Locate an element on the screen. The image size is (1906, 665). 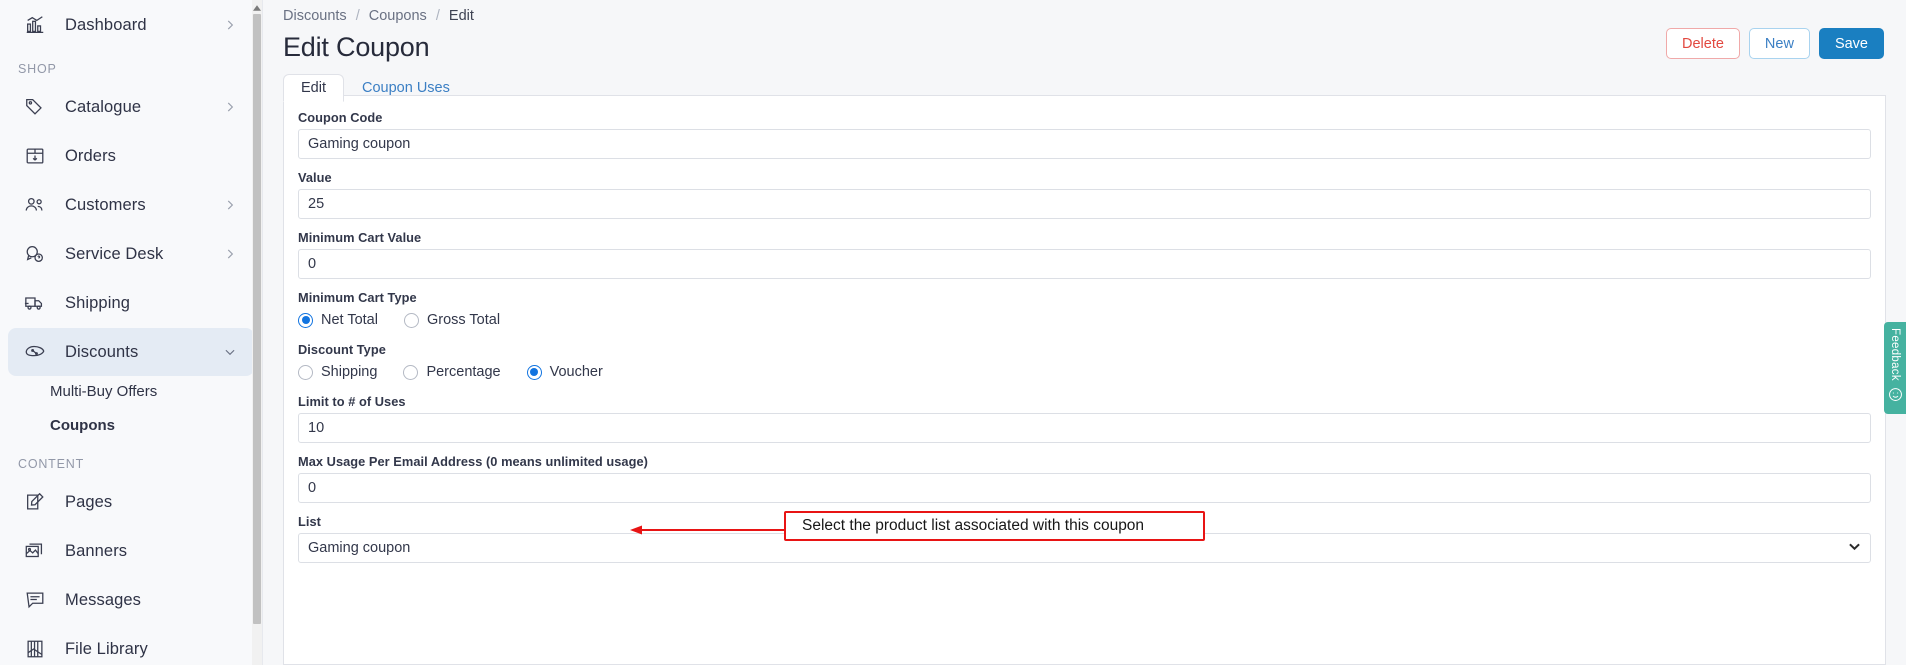
sidebar-item-shipping: Shipping is located at coordinates (131, 303).